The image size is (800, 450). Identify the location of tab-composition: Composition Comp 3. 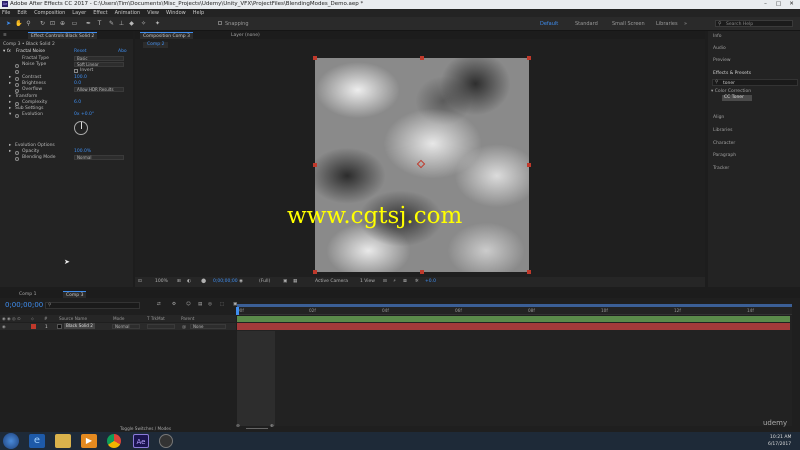
(166, 35).